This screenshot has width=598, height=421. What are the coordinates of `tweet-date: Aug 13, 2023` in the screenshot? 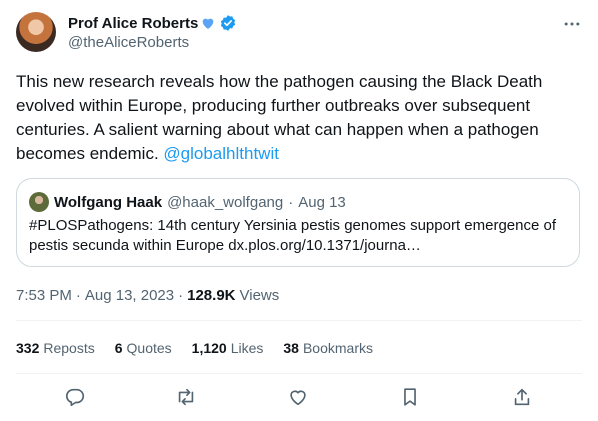 It's located at (129, 295).